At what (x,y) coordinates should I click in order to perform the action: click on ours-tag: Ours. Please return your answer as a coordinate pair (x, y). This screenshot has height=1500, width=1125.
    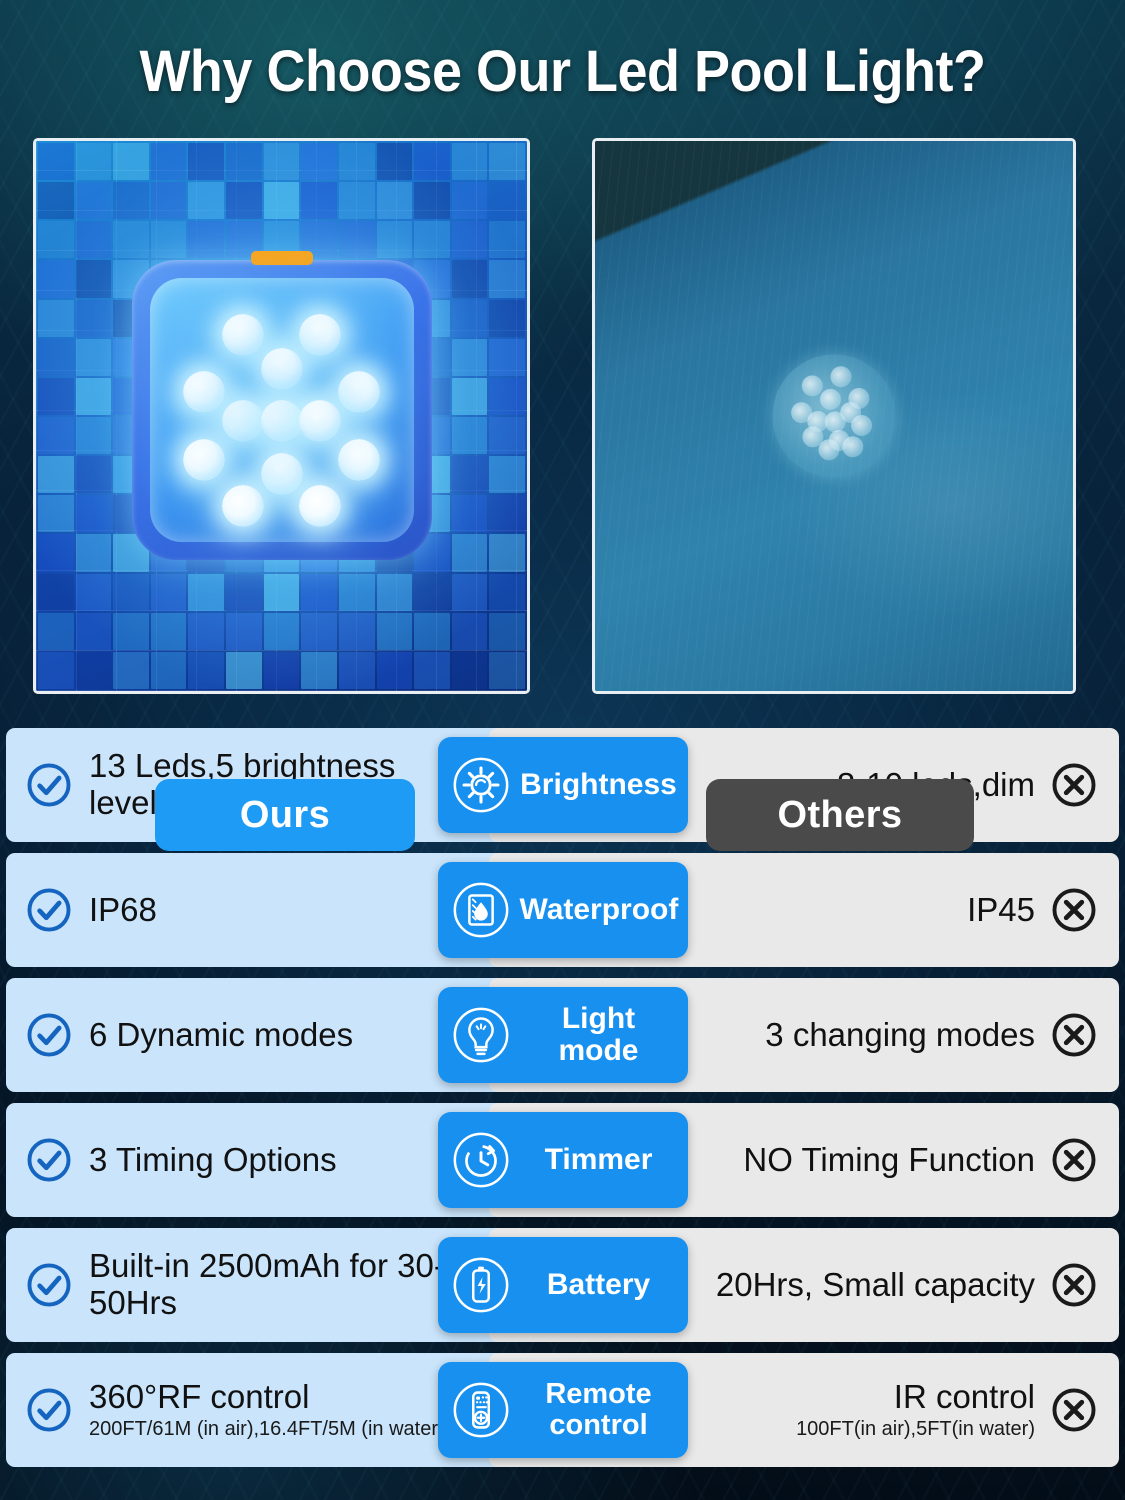
    Looking at the image, I should click on (285, 815).